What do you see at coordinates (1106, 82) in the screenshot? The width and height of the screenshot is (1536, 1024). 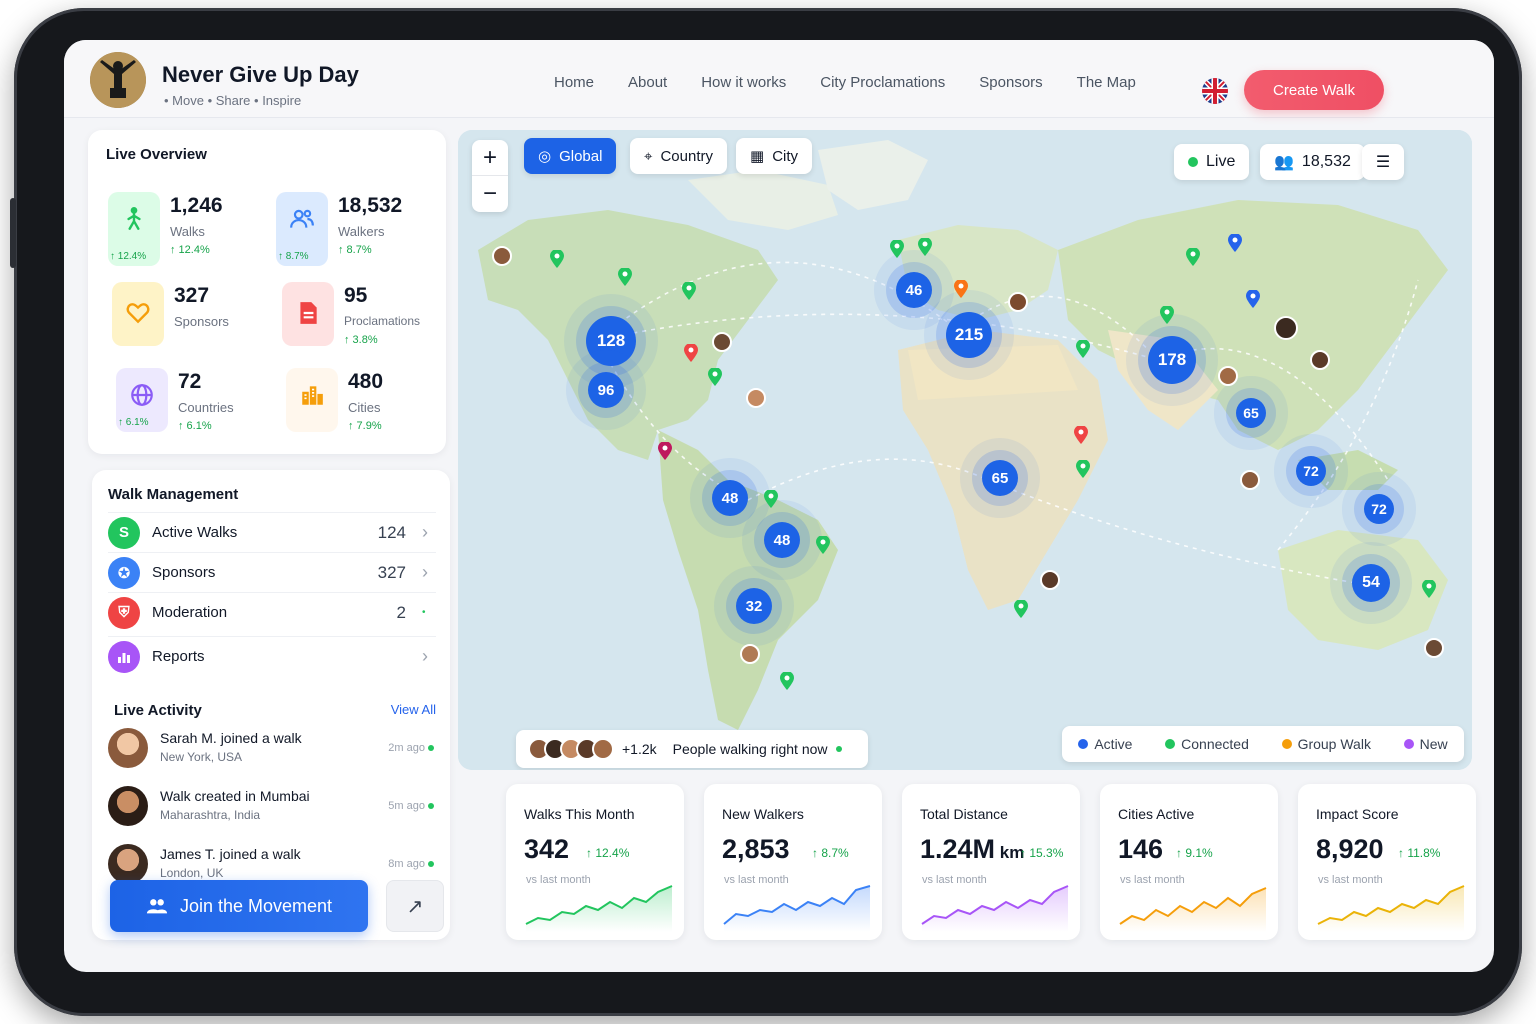 I see `nav-the-map: The Map` at bounding box center [1106, 82].